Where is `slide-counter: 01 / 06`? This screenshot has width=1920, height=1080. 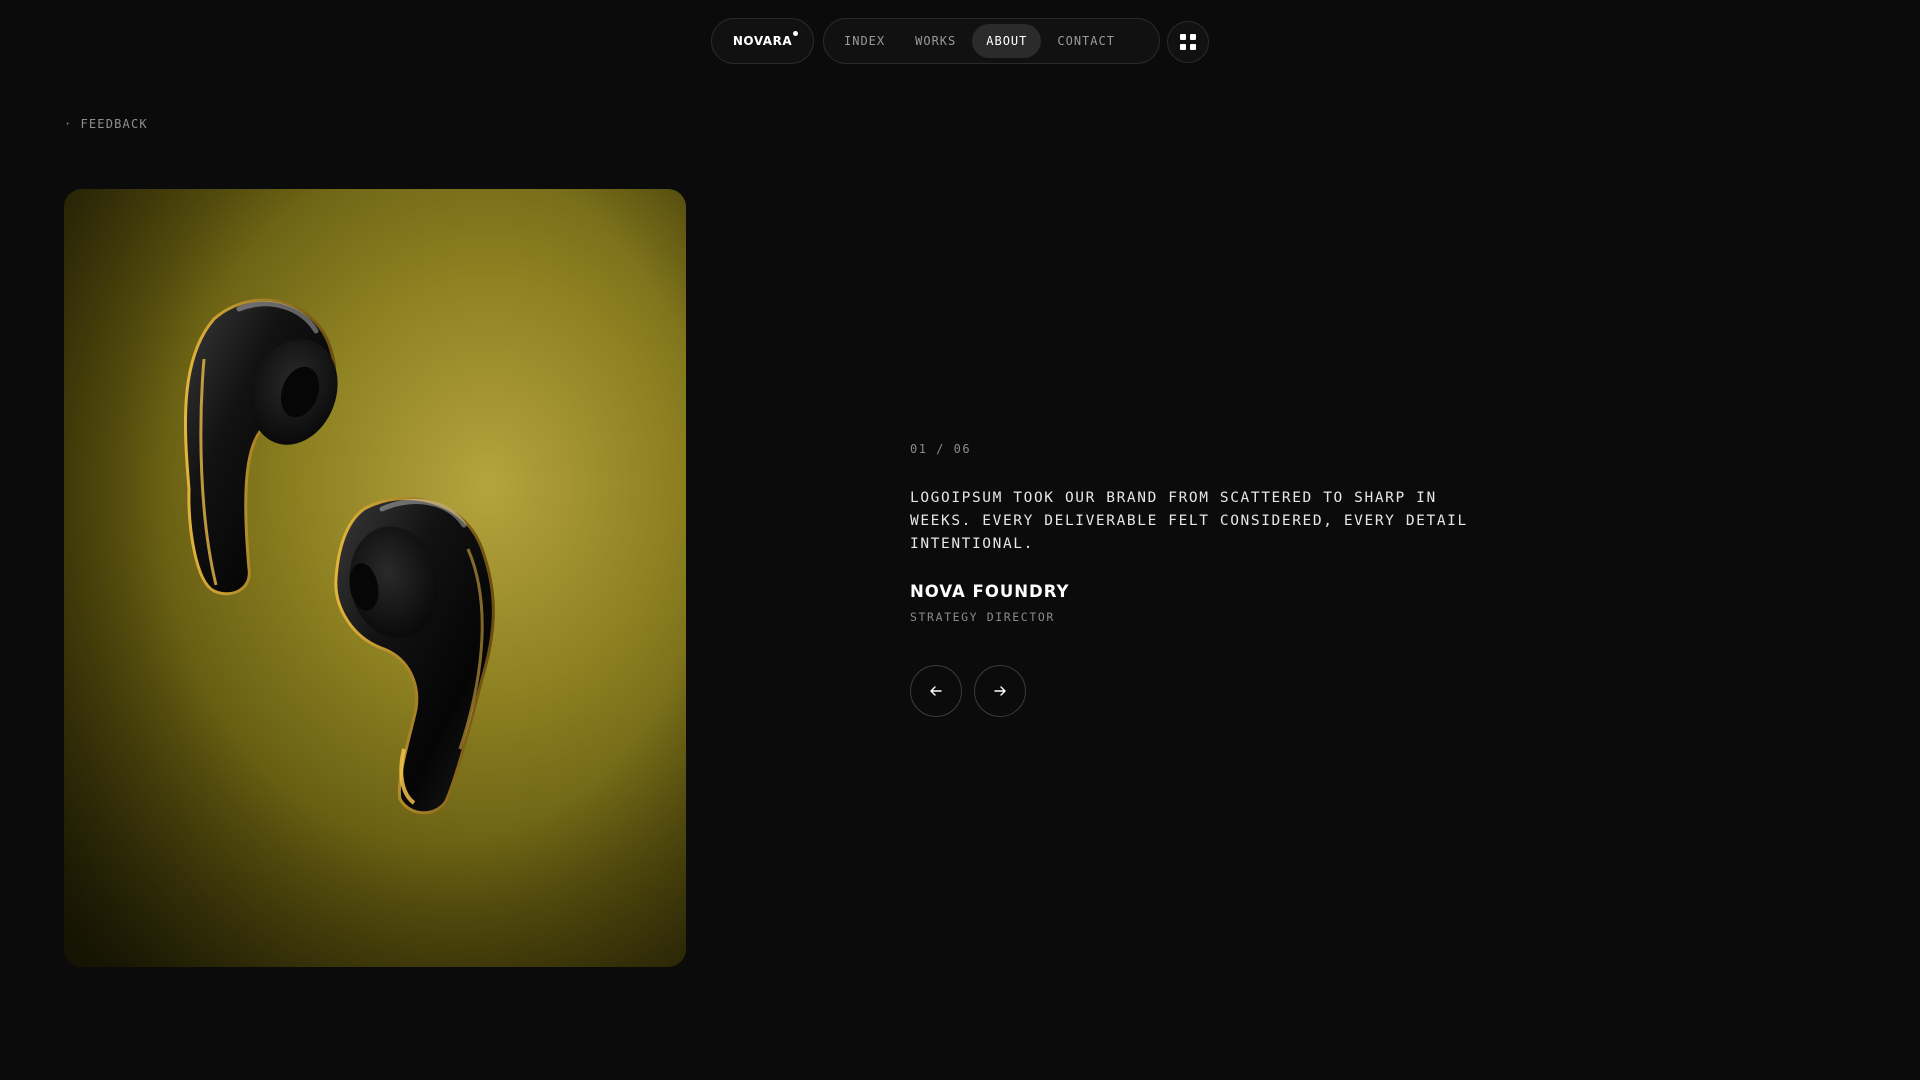 slide-counter: 01 / 06 is located at coordinates (941, 449).